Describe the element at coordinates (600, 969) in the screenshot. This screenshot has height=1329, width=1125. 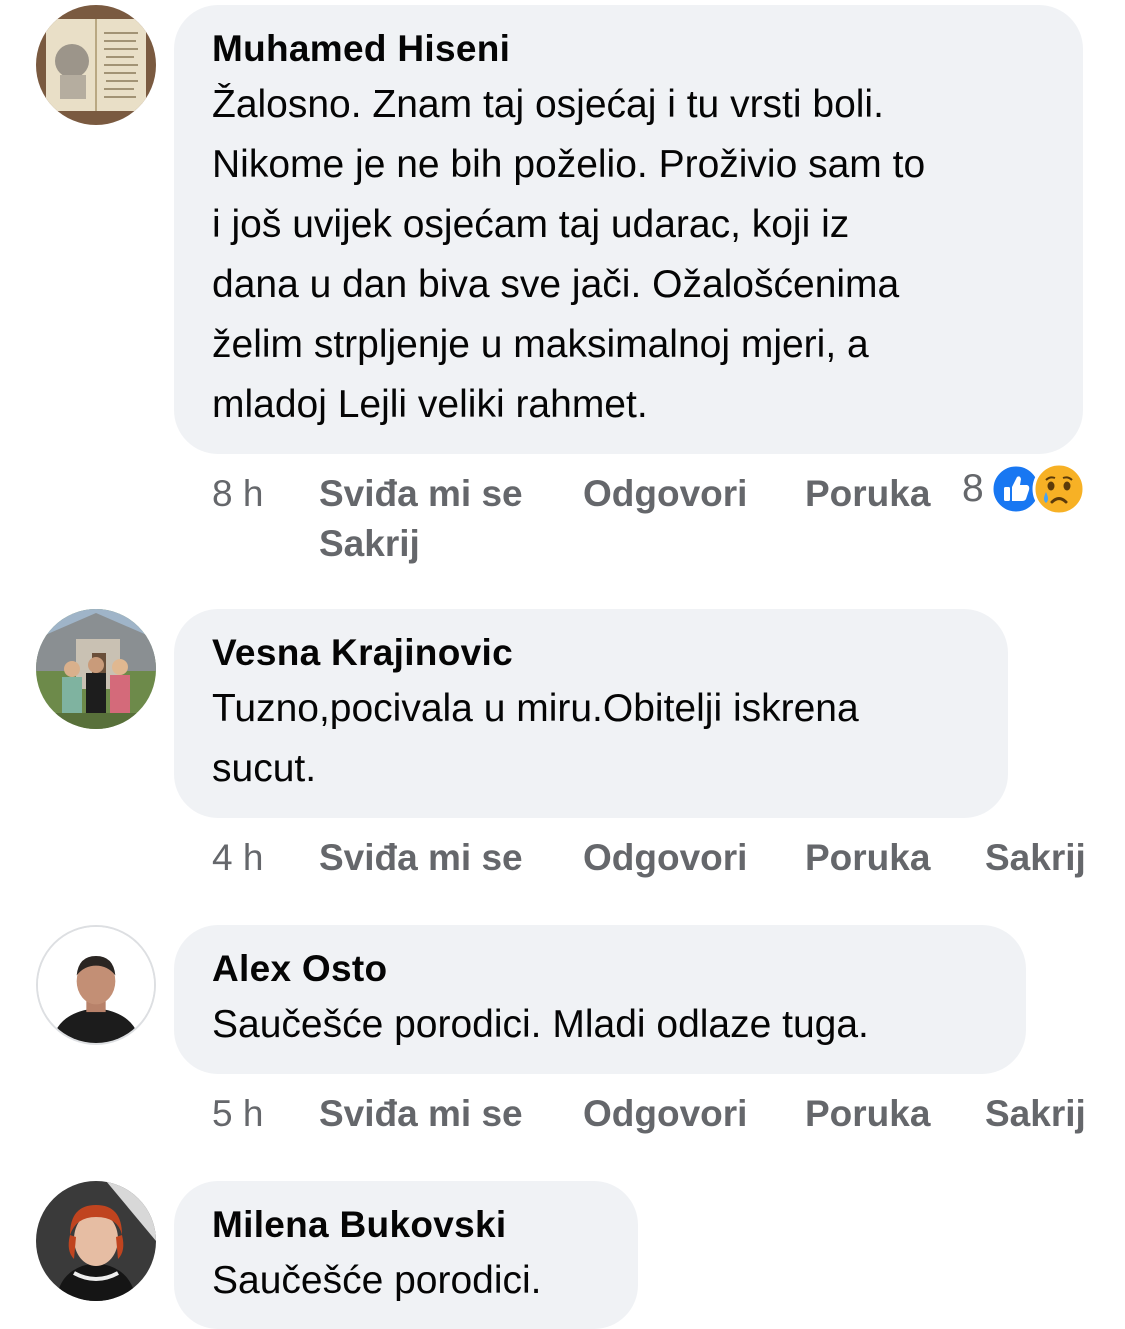
I see `comment-author: Alex Osto` at that location.